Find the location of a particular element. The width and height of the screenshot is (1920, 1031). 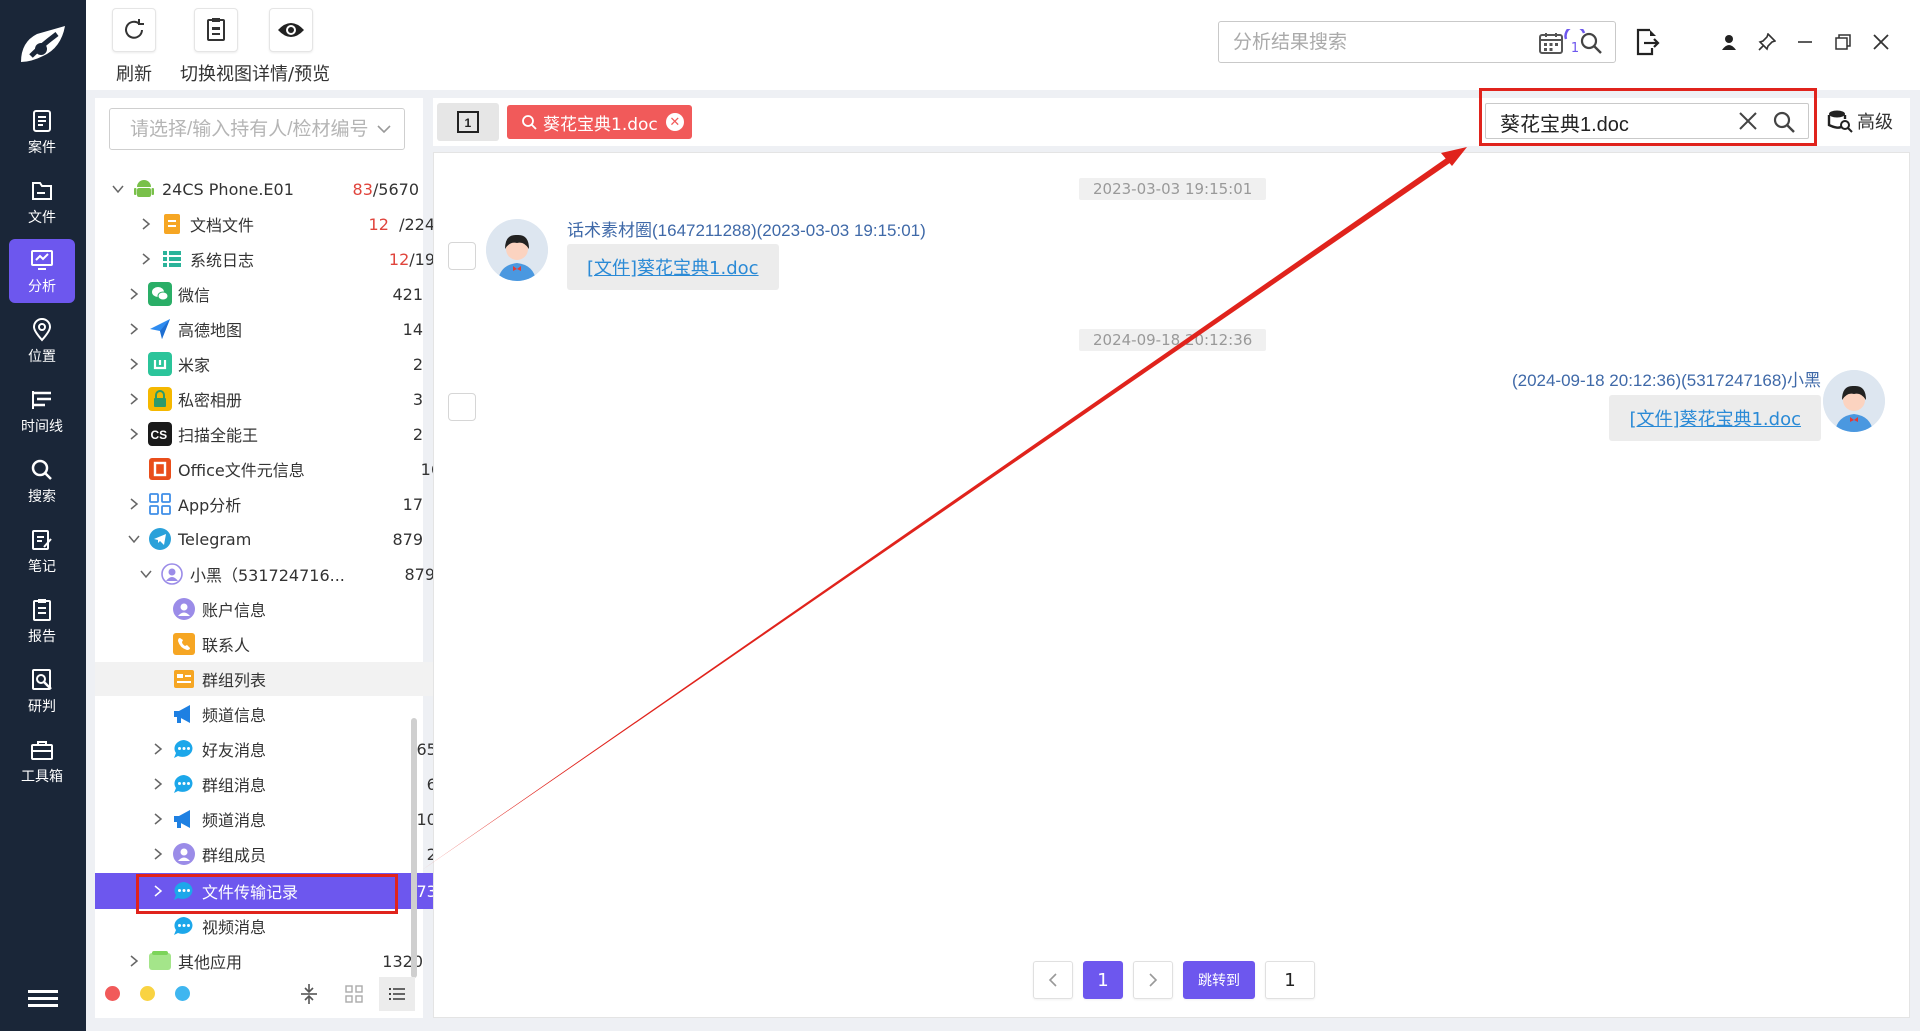

tree-item-video-messages: 视频消息 1 is located at coordinates (280, 926).